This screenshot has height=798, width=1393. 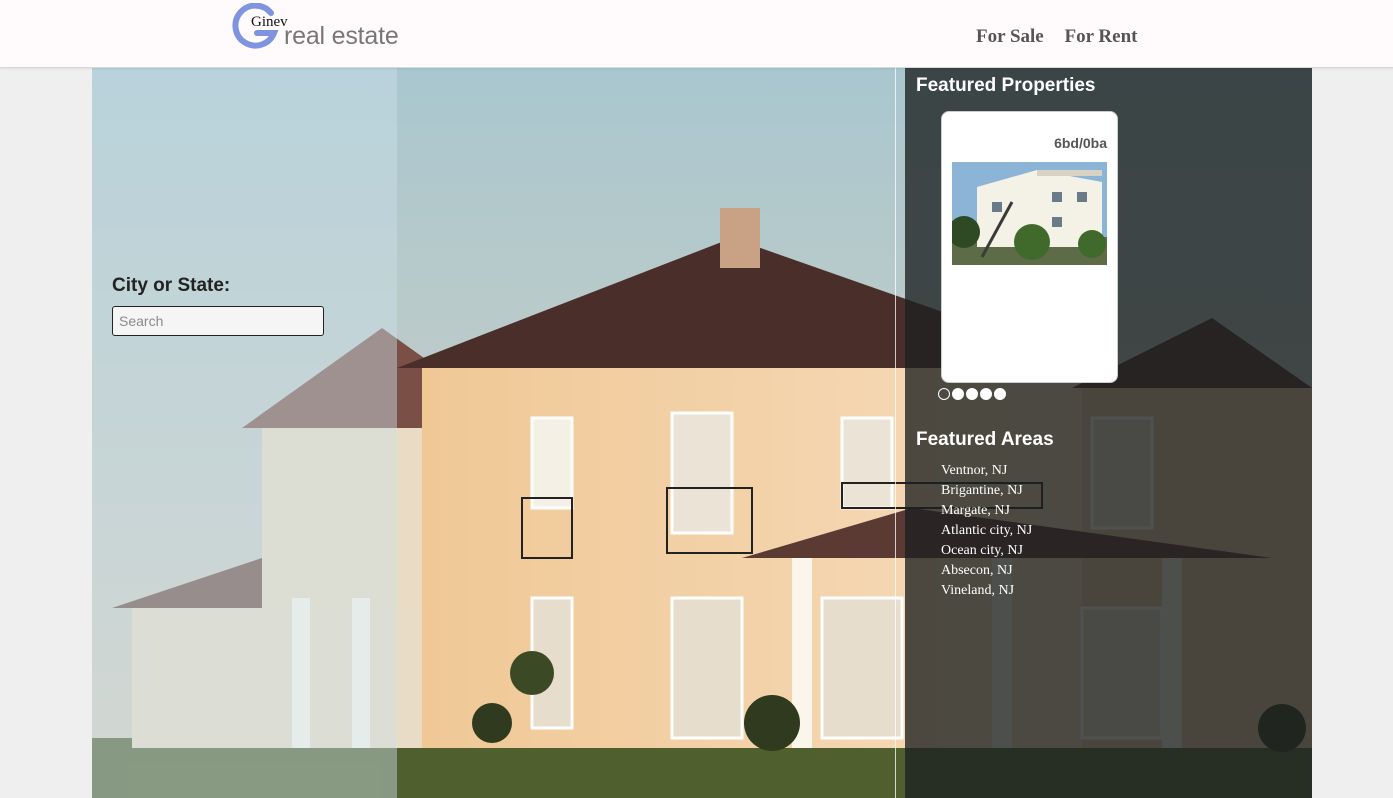 I want to click on property-card: 6bd/0ba, so click(x=1029, y=247).